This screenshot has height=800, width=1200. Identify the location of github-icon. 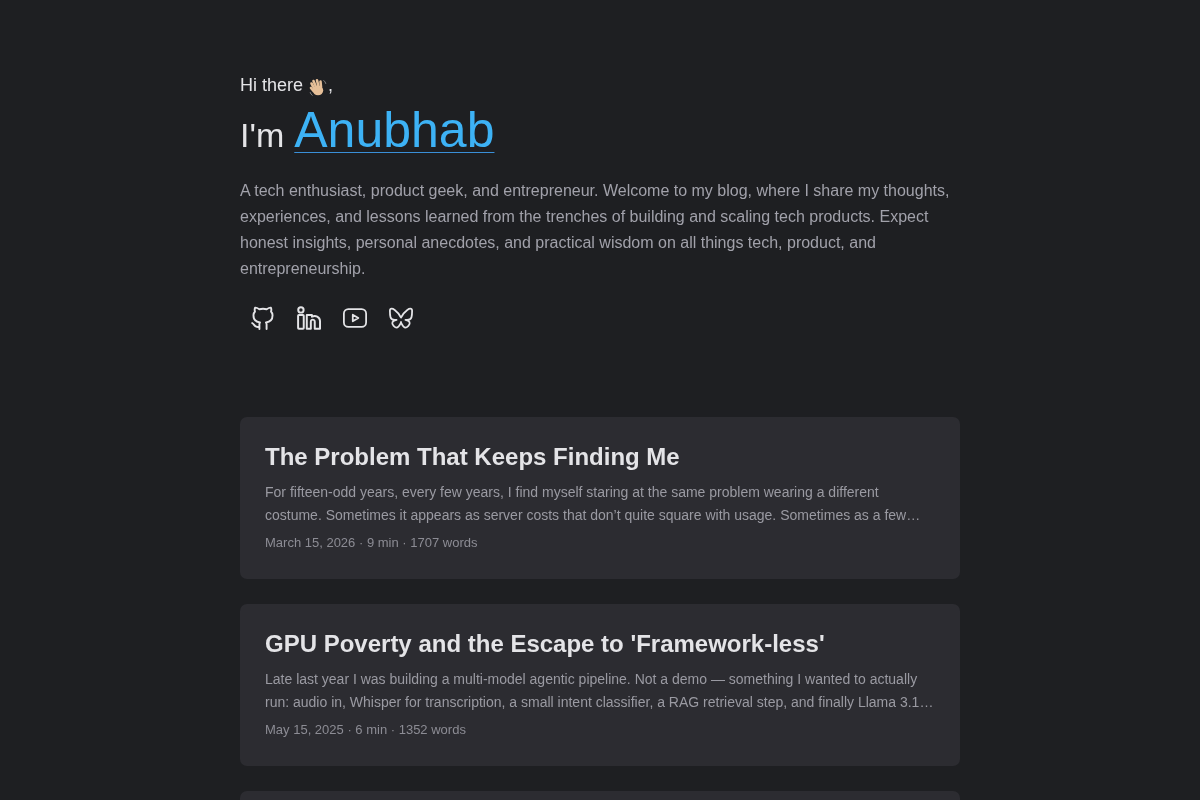
(263, 318).